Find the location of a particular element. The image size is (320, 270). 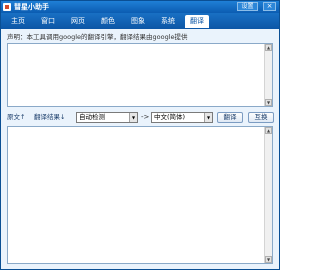

to-language-select: 中文(简体) ▼ is located at coordinates (182, 117).